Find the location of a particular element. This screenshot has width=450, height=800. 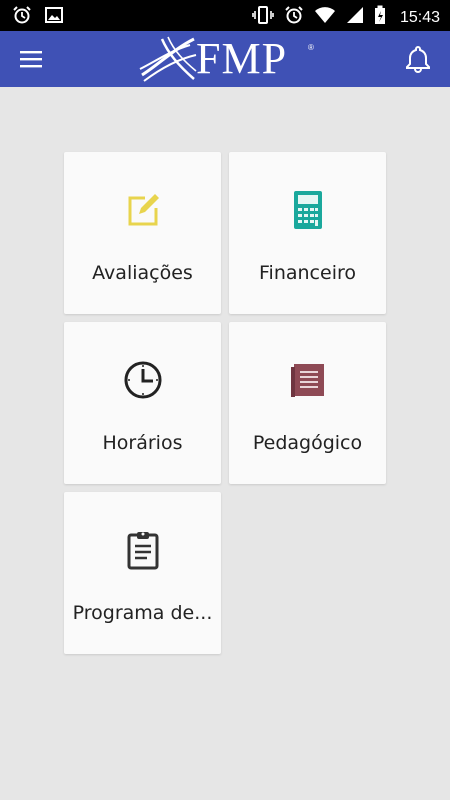

signal-icon is located at coordinates (355, 17).